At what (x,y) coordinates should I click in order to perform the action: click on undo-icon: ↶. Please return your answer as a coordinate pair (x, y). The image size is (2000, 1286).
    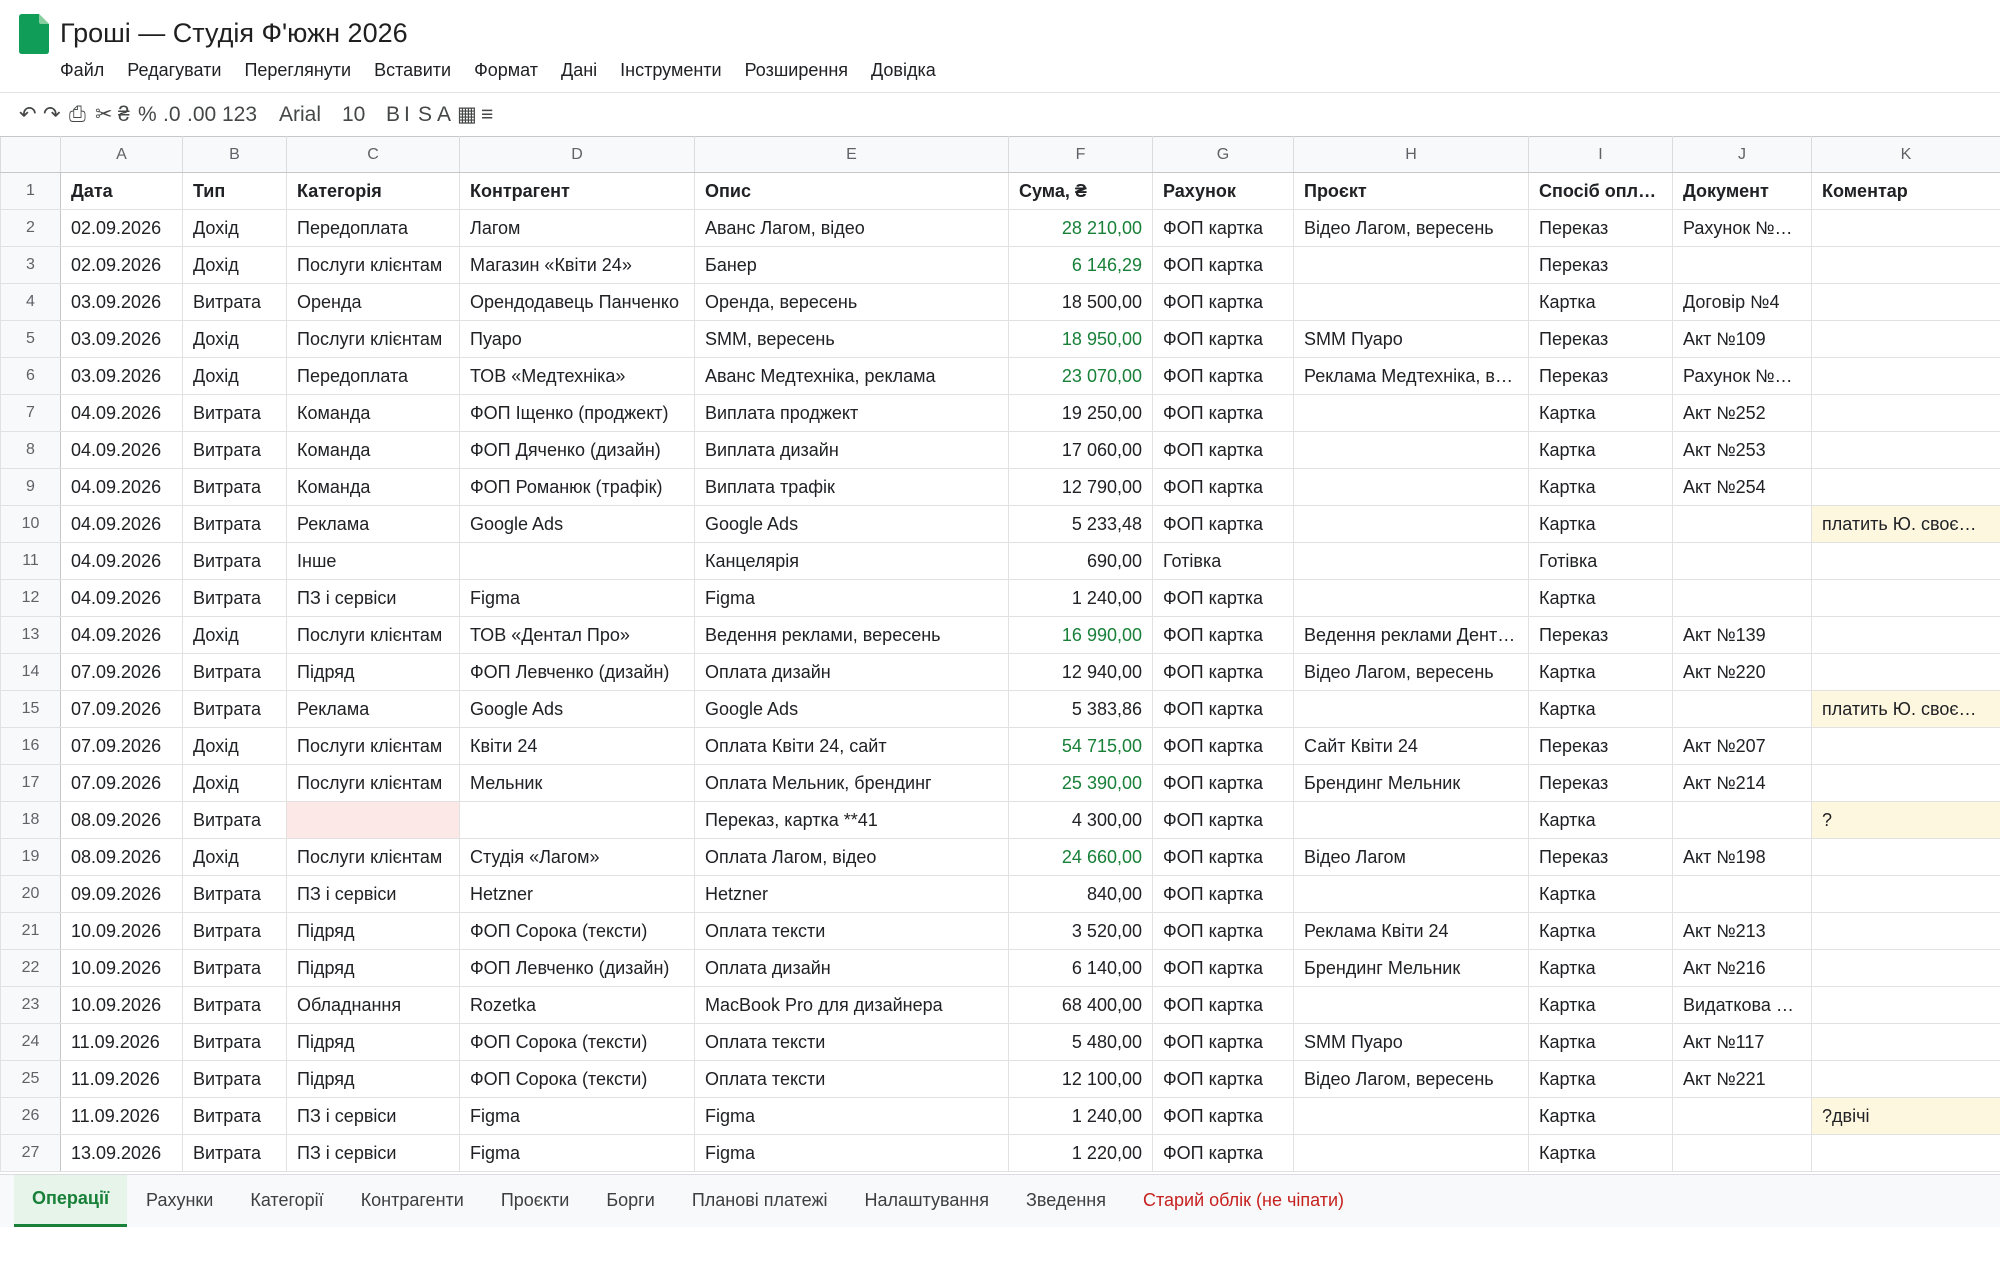
    Looking at the image, I should click on (28, 115).